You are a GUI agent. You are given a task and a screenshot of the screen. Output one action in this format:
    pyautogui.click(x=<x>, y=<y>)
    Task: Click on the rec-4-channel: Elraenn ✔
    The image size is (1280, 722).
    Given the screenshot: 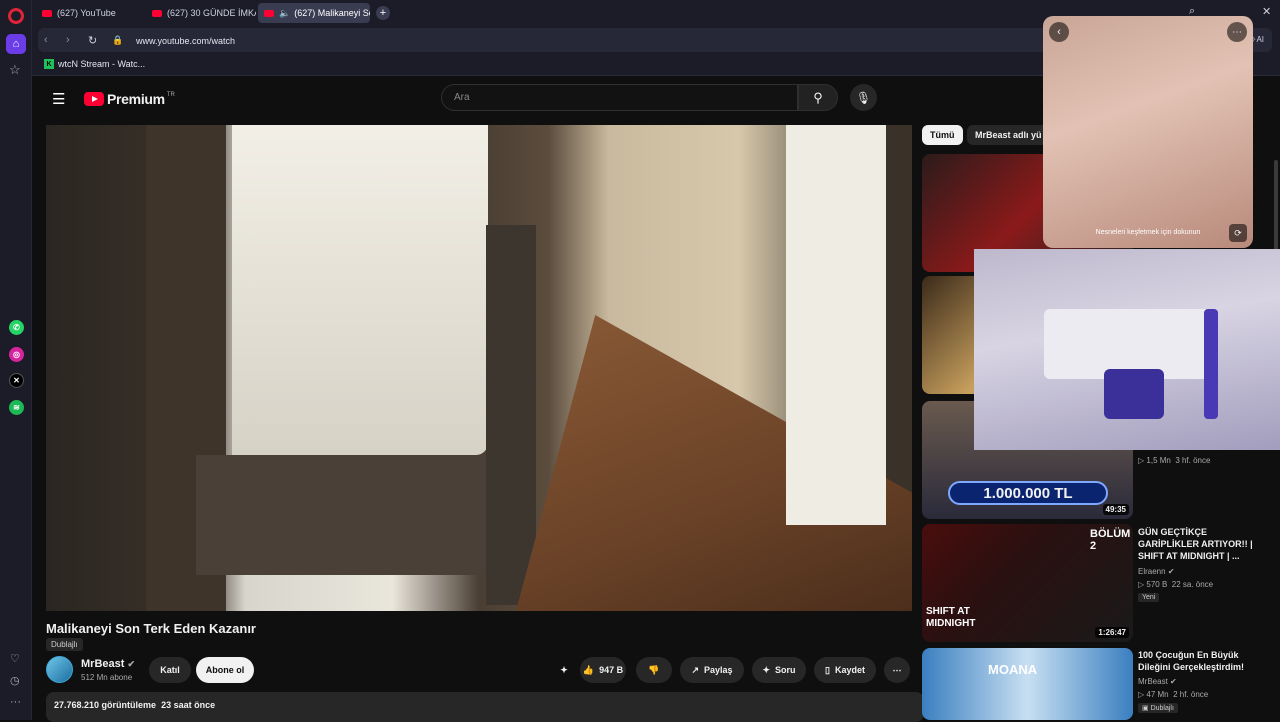 What is the action you would take?
    pyautogui.click(x=1156, y=571)
    